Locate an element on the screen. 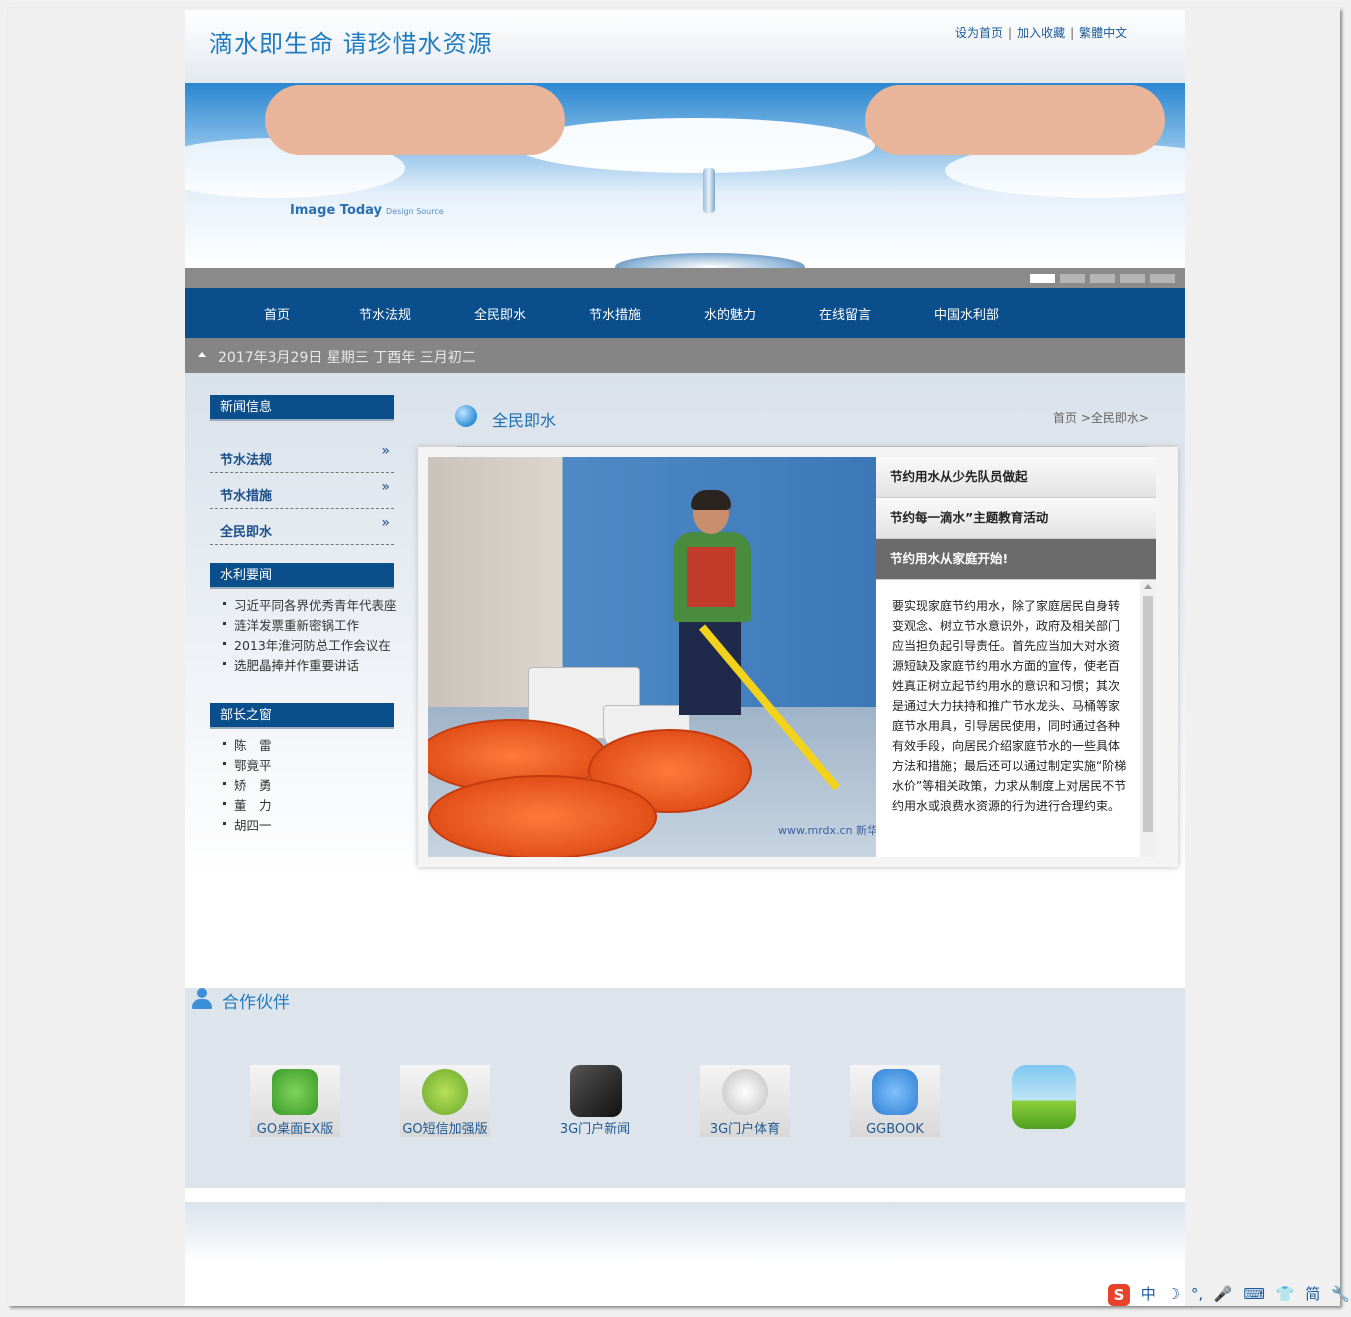 This screenshot has height=1317, width=1351. moon-icon: ☽ is located at coordinates (1173, 1294).